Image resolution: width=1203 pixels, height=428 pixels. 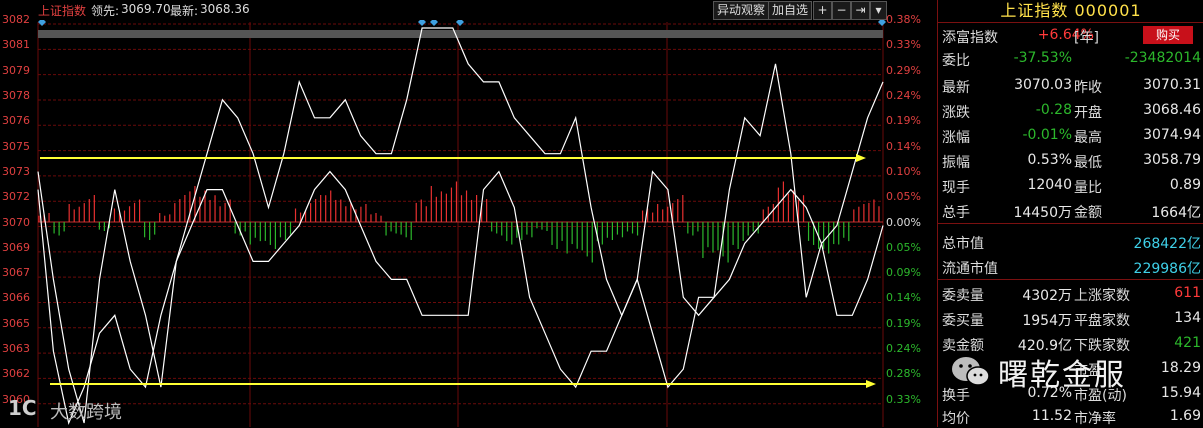 What do you see at coordinates (1049, 185) in the screenshot?
I see `quote-value: 12040` at bounding box center [1049, 185].